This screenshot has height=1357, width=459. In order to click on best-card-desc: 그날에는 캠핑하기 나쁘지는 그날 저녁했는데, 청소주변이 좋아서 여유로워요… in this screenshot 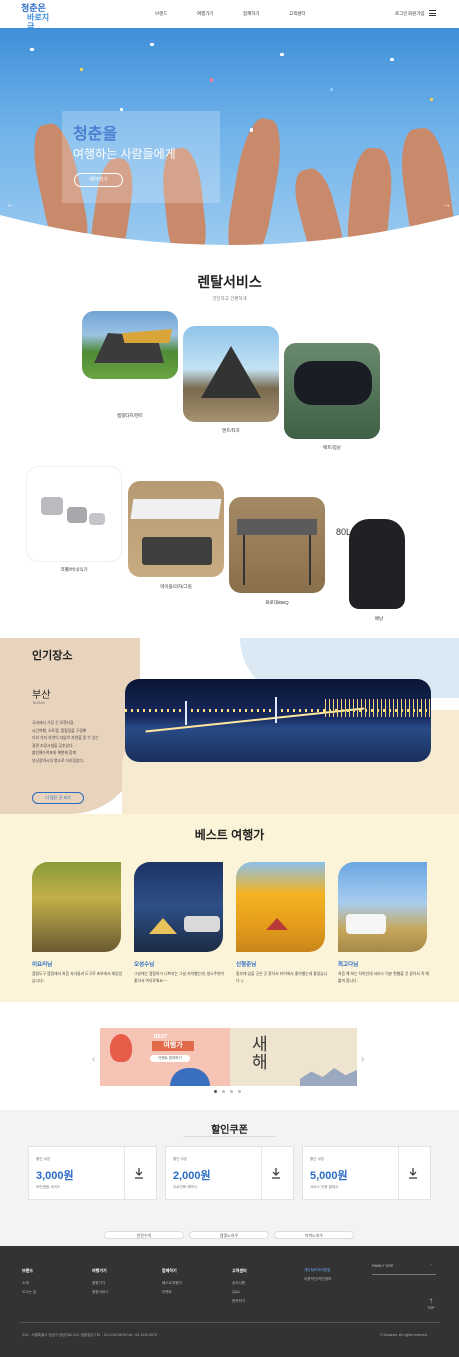, I will do `click(179, 977)`.